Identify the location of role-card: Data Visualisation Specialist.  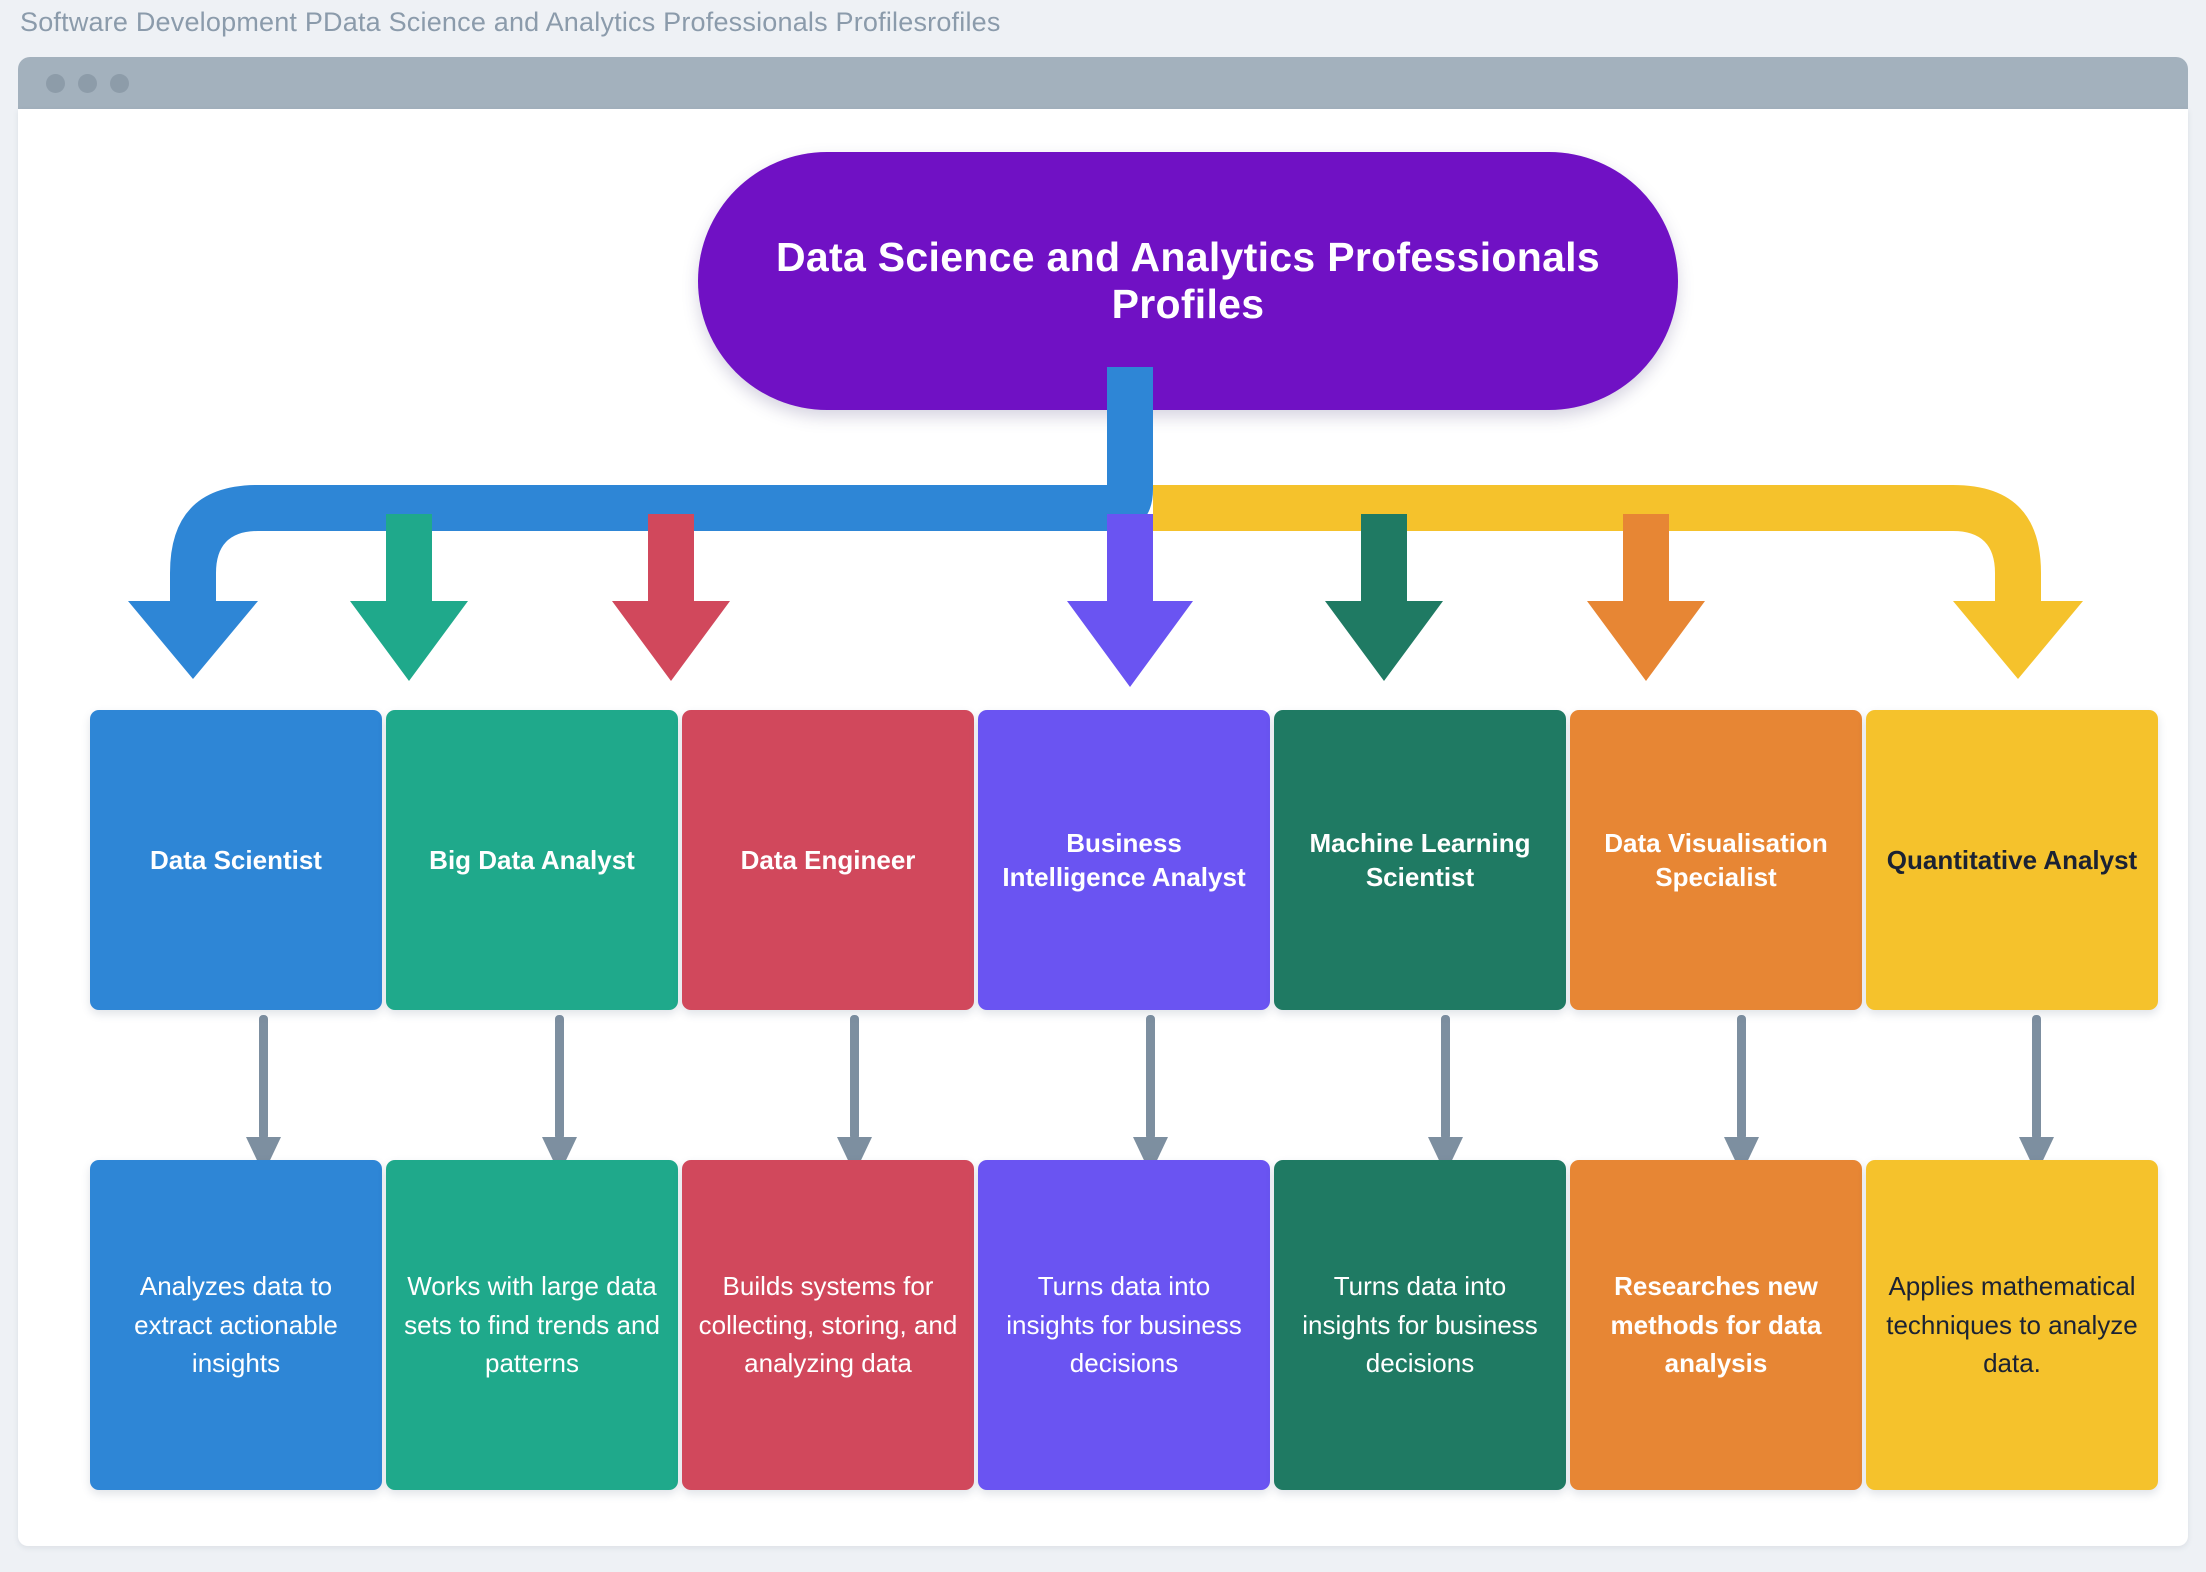
(1716, 860).